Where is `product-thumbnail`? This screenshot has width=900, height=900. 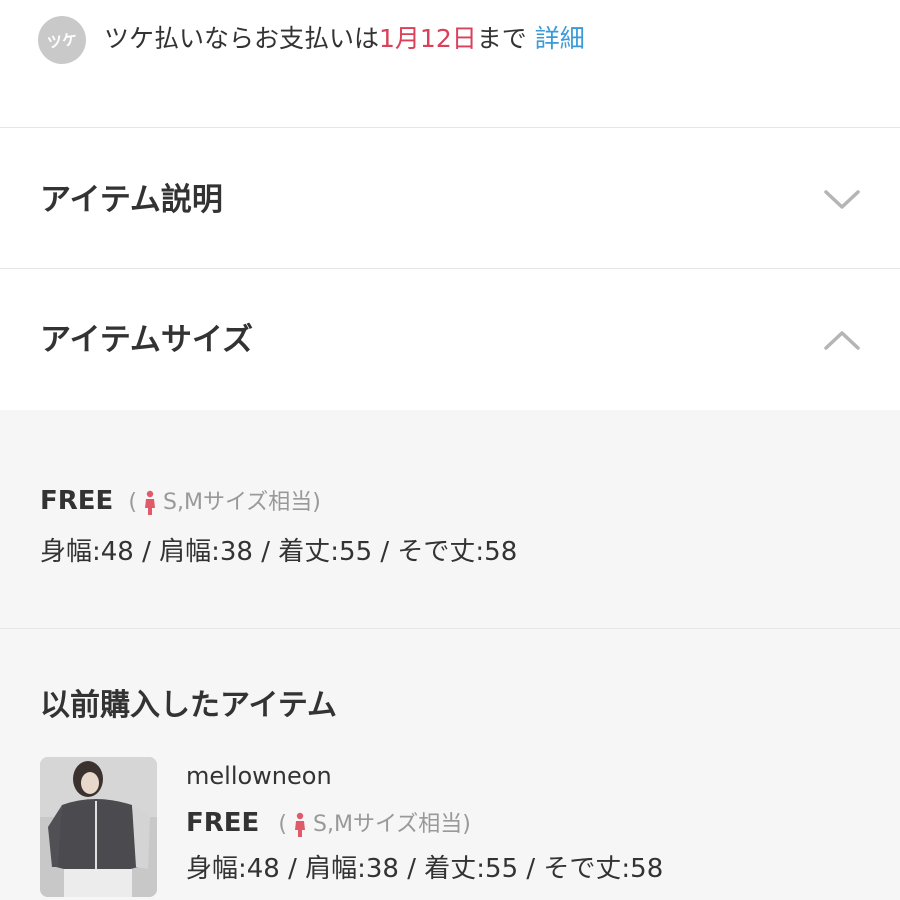 product-thumbnail is located at coordinates (98, 827).